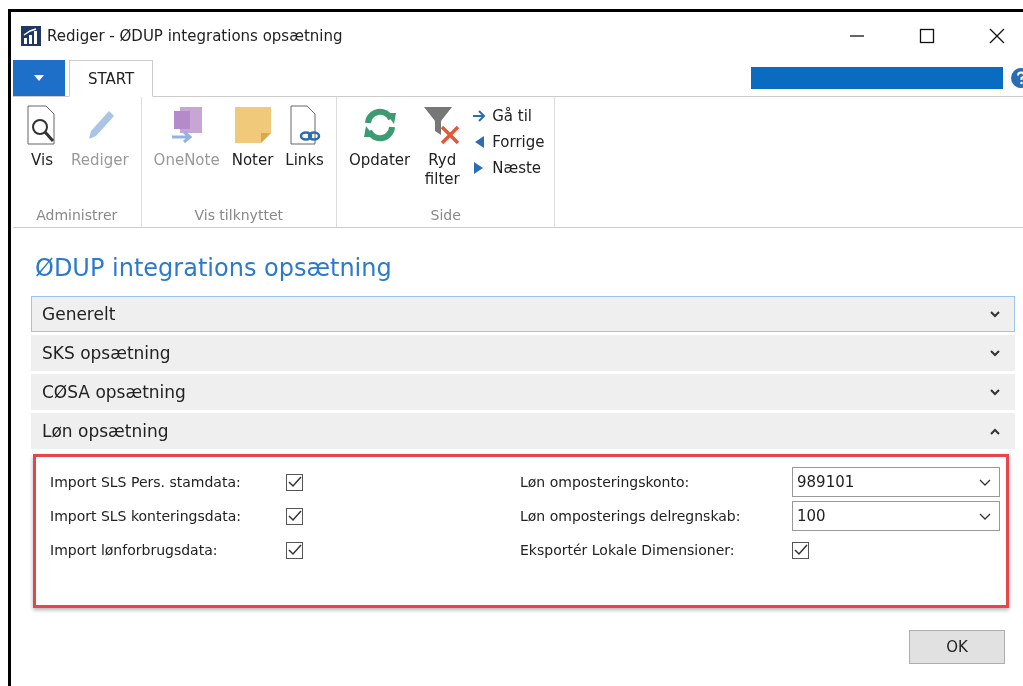 This screenshot has width=1023, height=686. What do you see at coordinates (957, 647) in the screenshot?
I see `ok-button: OK` at bounding box center [957, 647].